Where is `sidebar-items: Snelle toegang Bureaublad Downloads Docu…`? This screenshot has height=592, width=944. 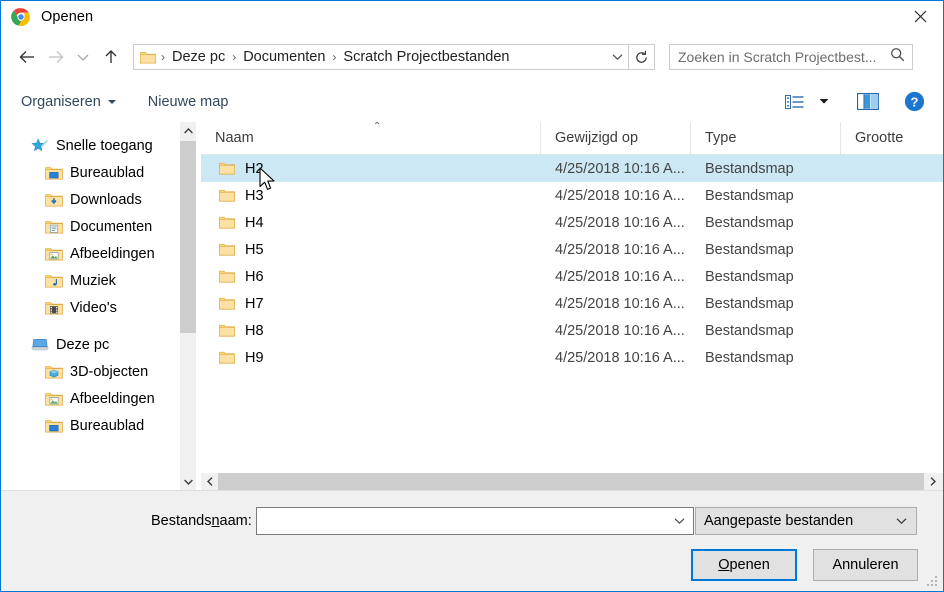
sidebar-items: Snelle toegang Bureaublad Downloads Docu… is located at coordinates (98, 280).